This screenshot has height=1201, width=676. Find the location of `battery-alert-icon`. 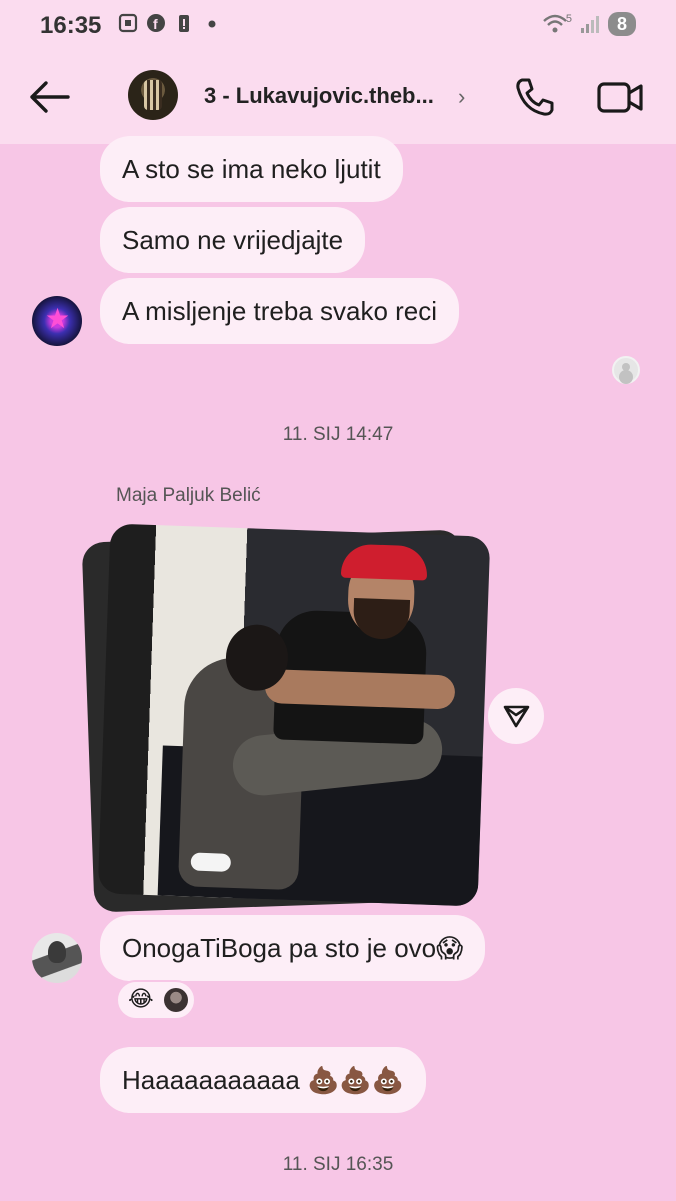

battery-alert-icon is located at coordinates (184, 23).